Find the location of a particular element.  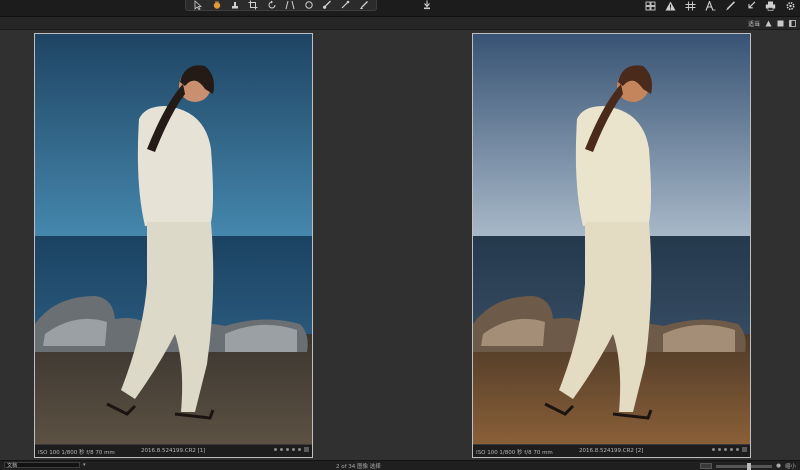

hand-tool is located at coordinates (217, 5).